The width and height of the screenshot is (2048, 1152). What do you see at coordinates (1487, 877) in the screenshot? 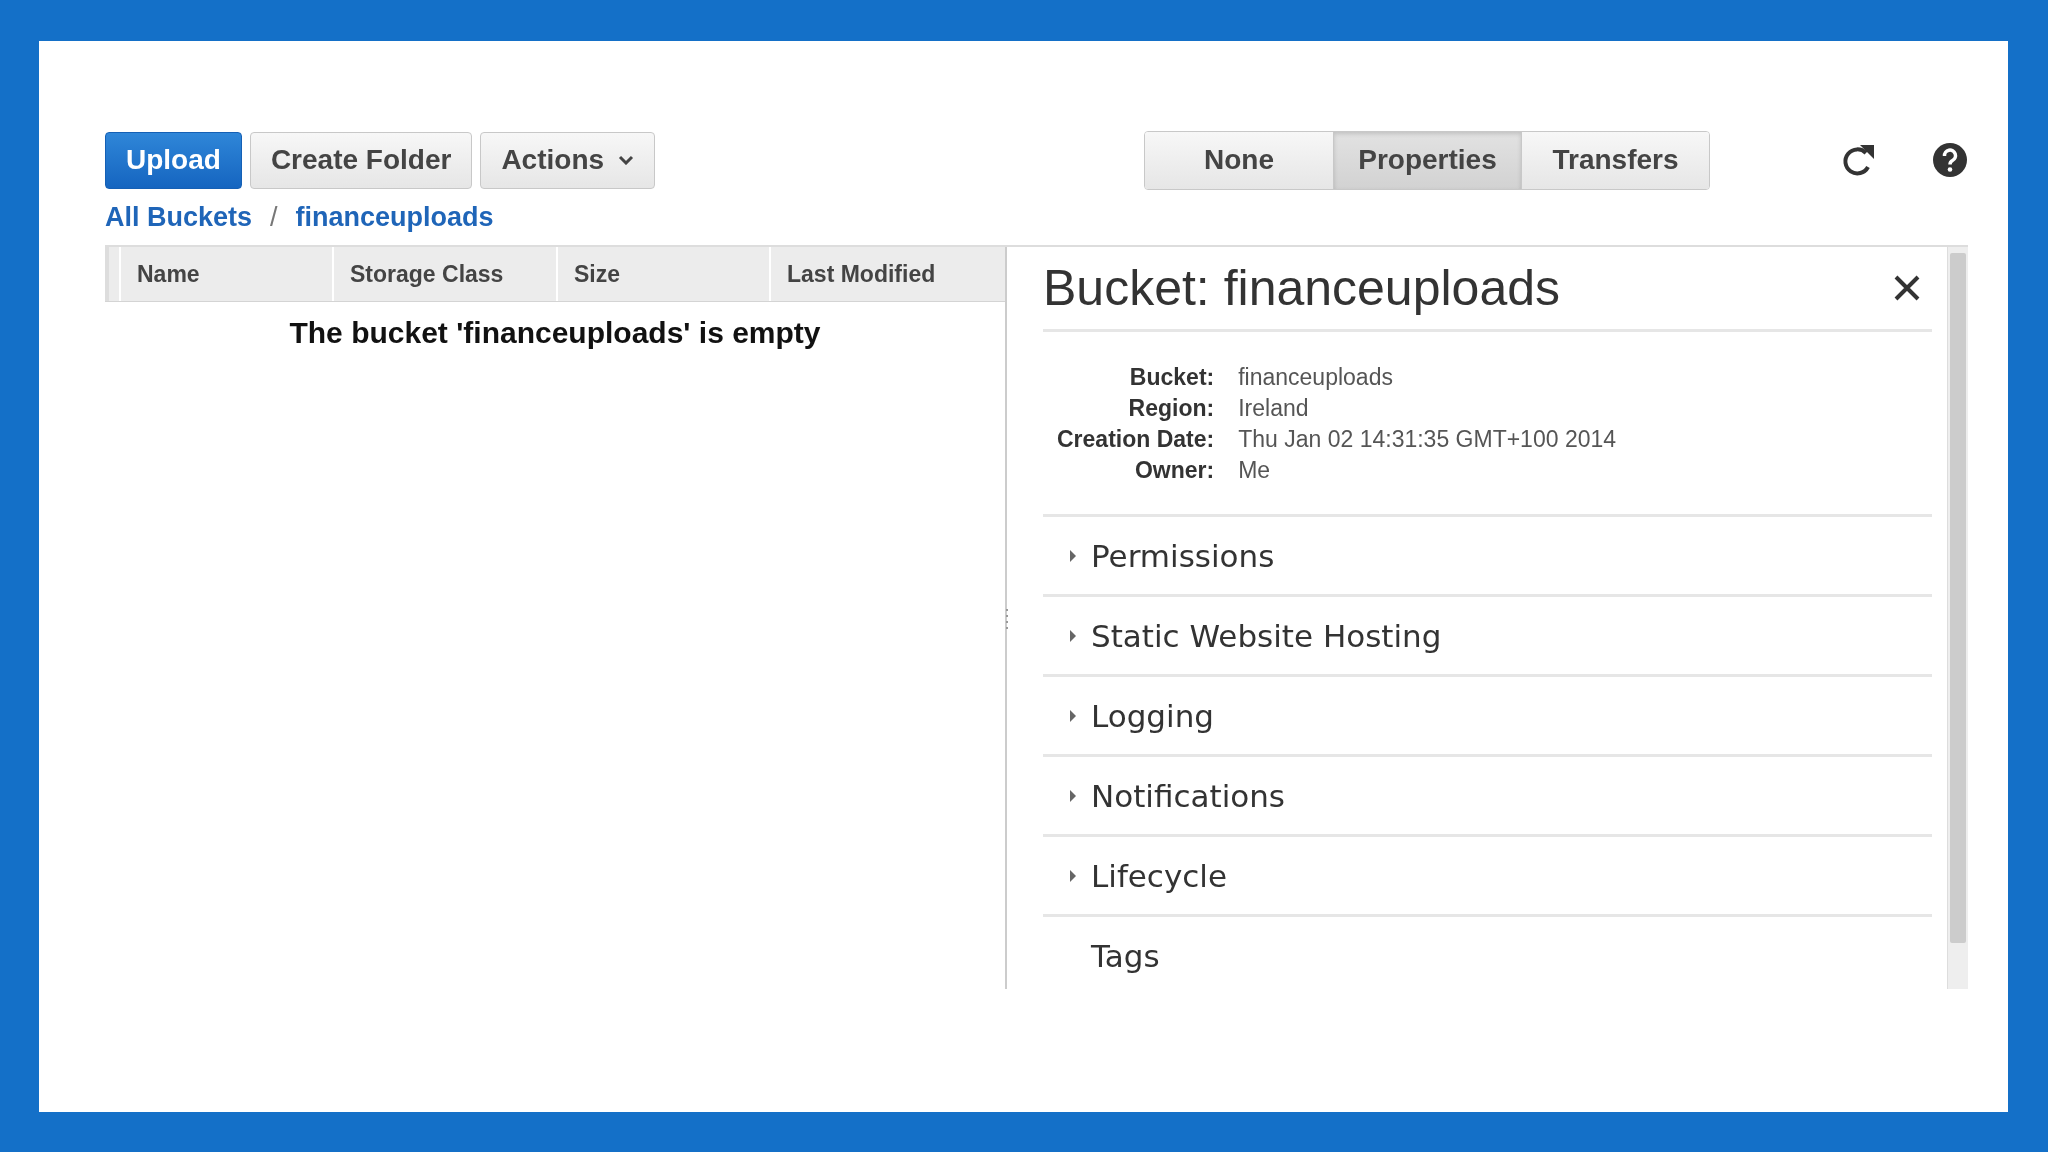
I see `section-header: Lifecycle` at bounding box center [1487, 877].